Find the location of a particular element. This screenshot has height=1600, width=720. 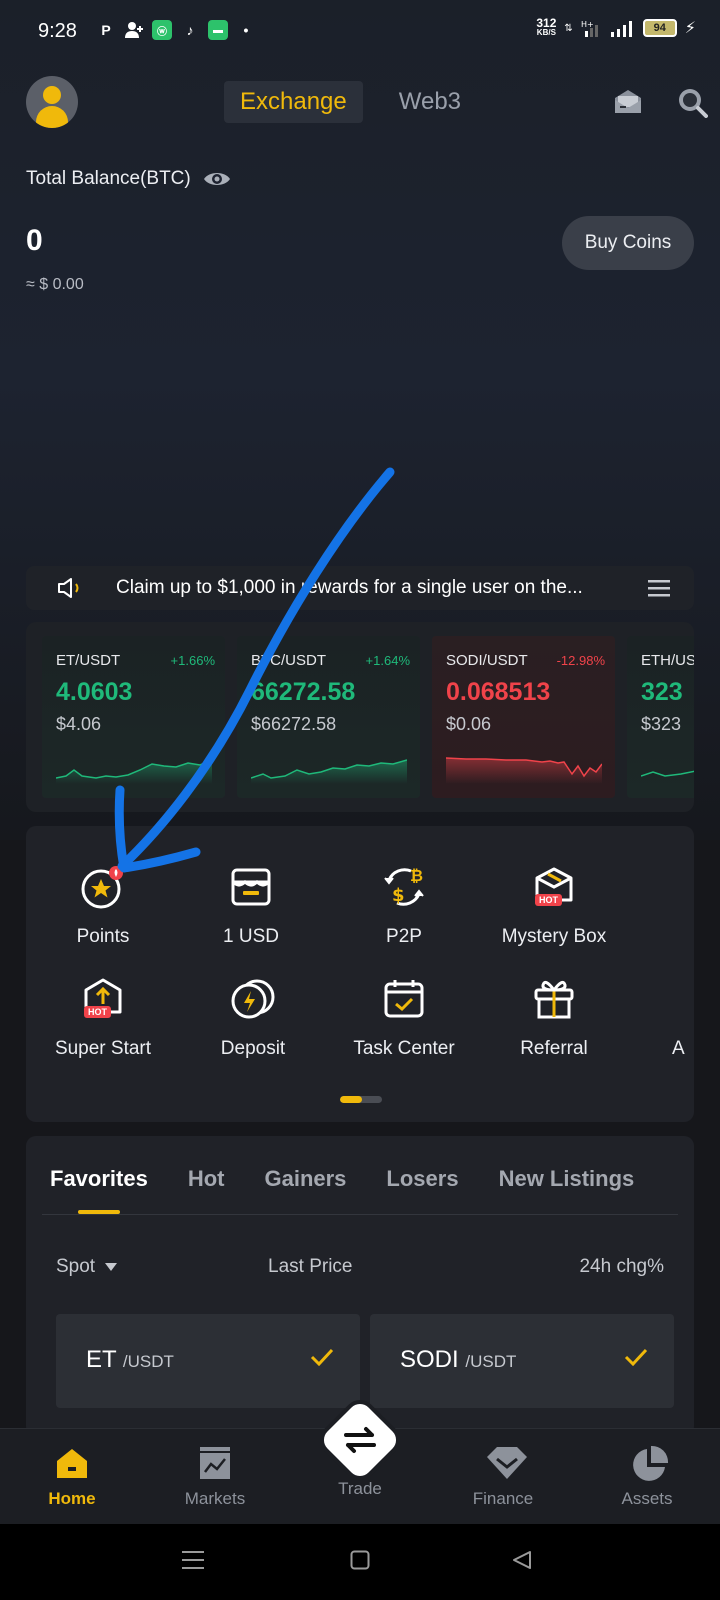

ticker-fiat: $66272.58 is located at coordinates (294, 724).